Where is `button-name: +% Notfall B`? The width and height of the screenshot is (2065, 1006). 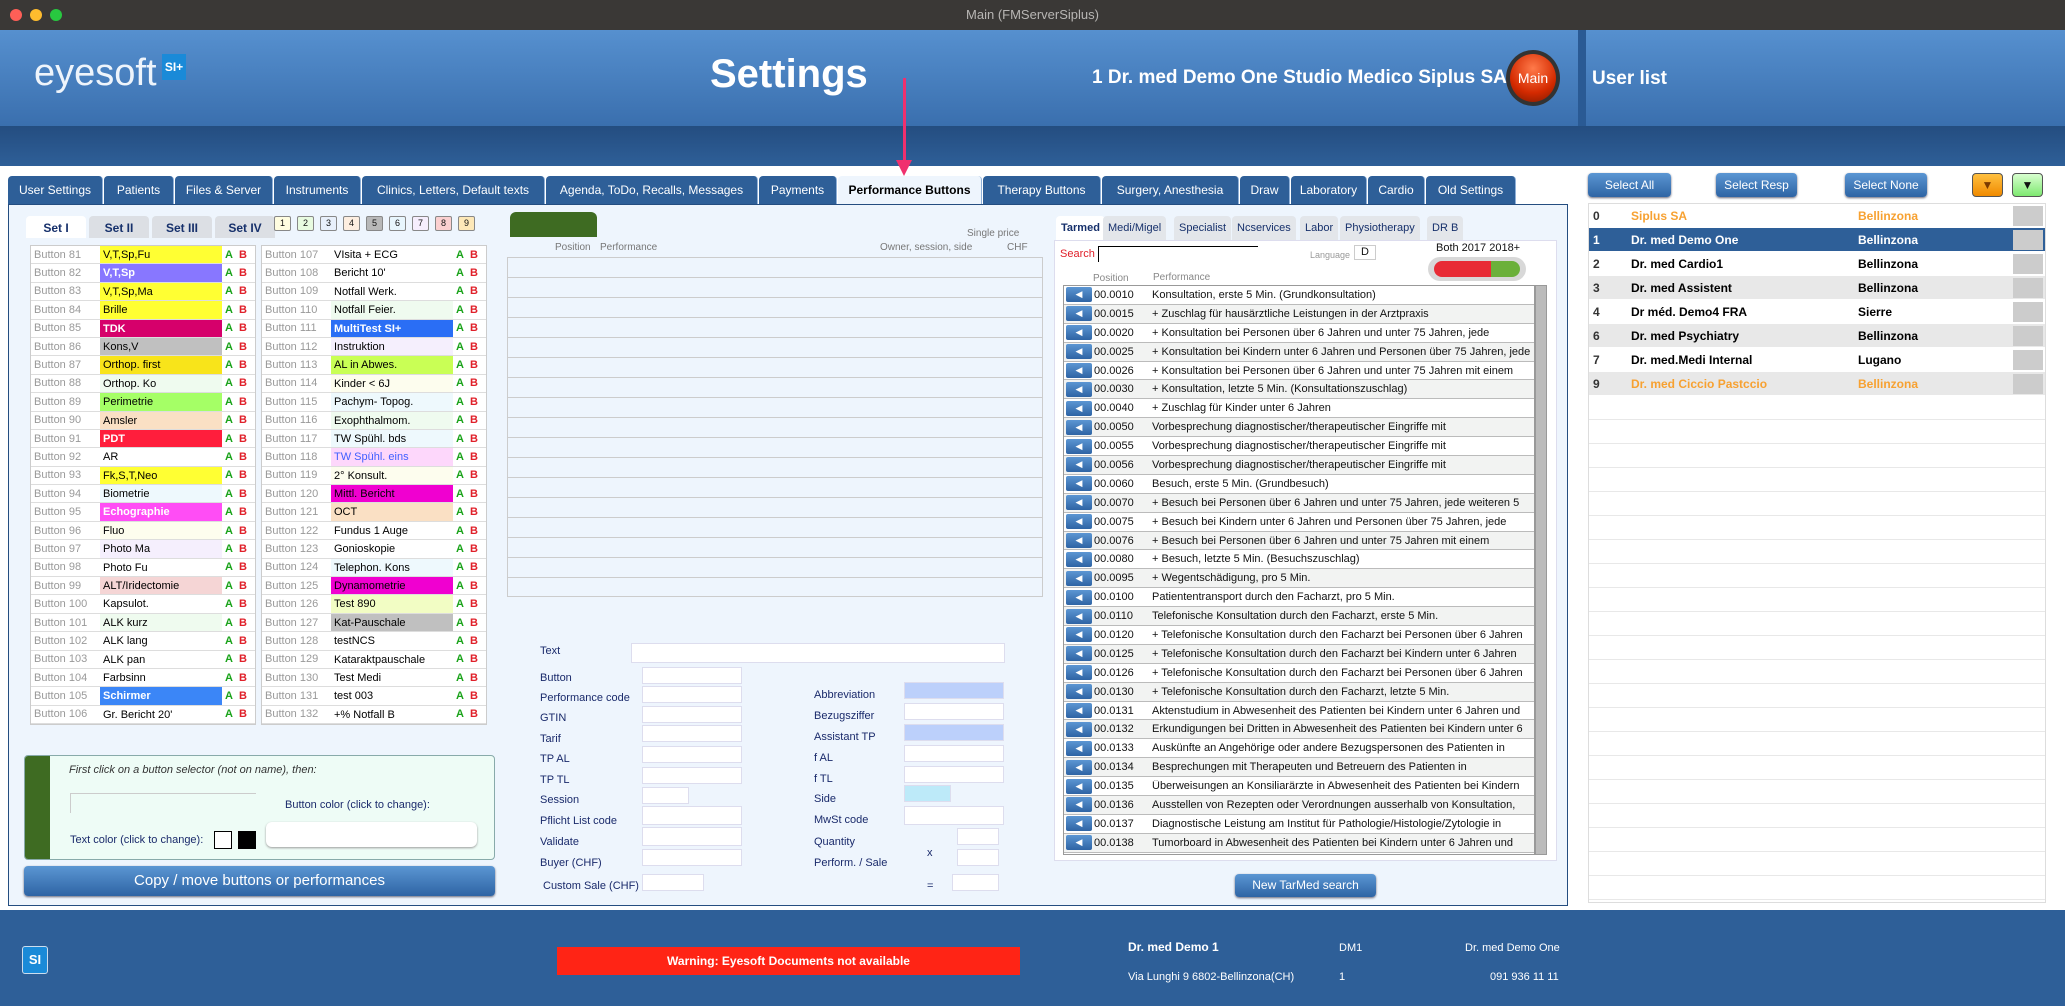
button-name: +% Notfall B is located at coordinates (392, 714).